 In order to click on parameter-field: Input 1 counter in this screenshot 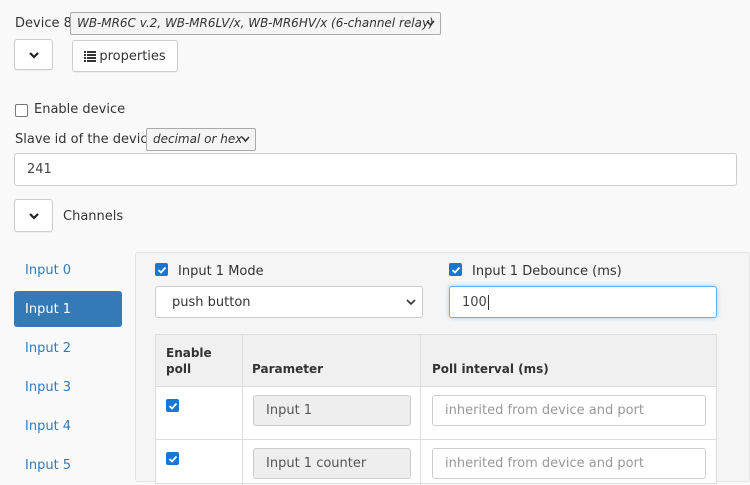, I will do `click(332, 463)`.